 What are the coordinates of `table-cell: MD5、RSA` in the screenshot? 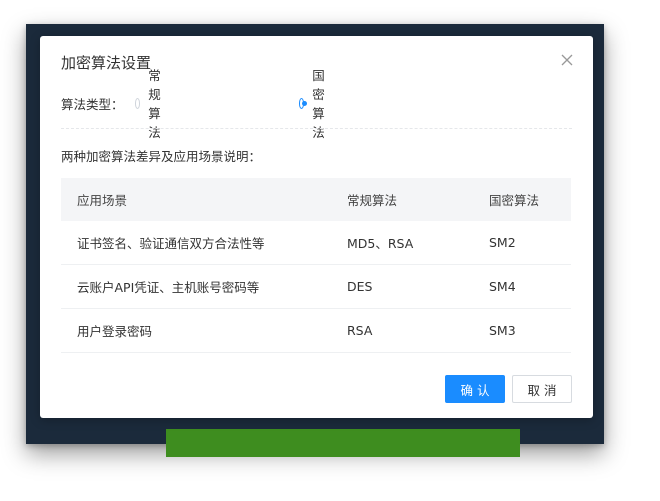 It's located at (402, 243).